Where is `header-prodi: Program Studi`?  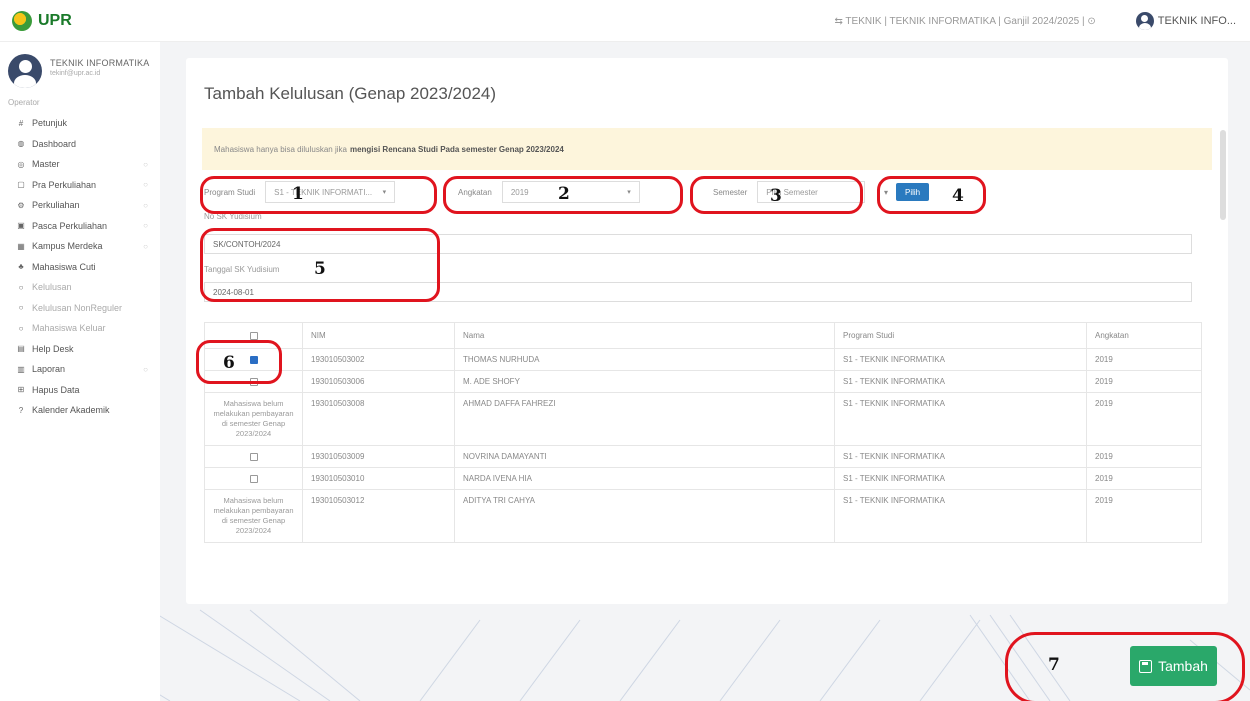
header-prodi: Program Studi is located at coordinates (960, 335).